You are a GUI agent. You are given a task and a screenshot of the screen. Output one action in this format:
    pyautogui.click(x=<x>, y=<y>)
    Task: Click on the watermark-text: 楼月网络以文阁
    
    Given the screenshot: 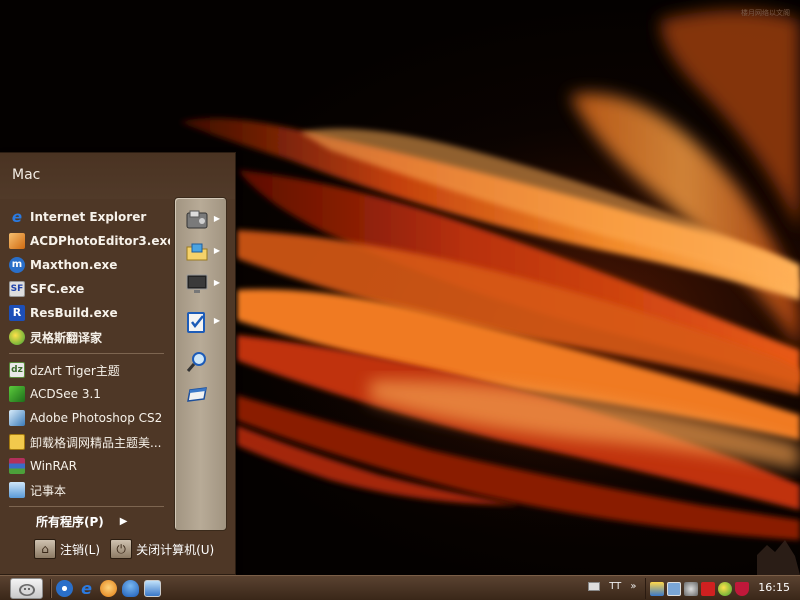 What is the action you would take?
    pyautogui.click(x=765, y=13)
    